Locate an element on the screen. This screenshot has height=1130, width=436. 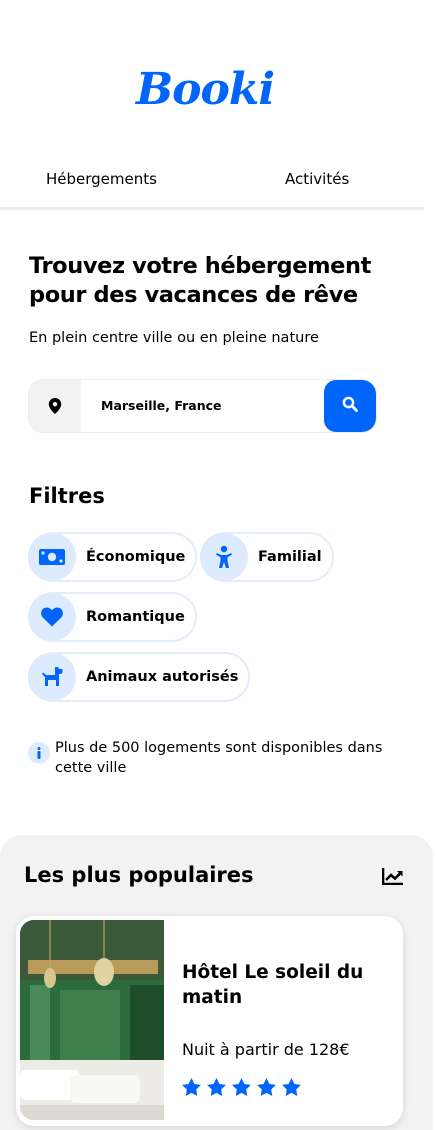
filter-romantique: Romantique is located at coordinates (112, 617).